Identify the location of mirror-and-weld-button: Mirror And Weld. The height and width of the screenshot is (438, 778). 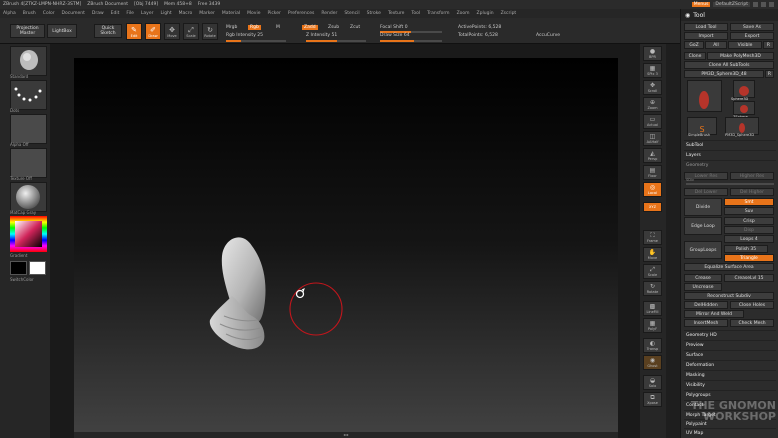
(714, 314).